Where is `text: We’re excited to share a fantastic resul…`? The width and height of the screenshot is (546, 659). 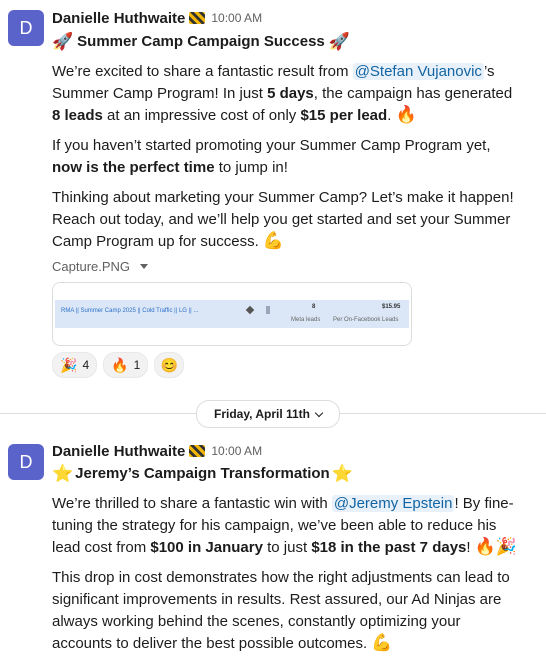
text: We’re excited to share a fantastic resul… is located at coordinates (202, 71).